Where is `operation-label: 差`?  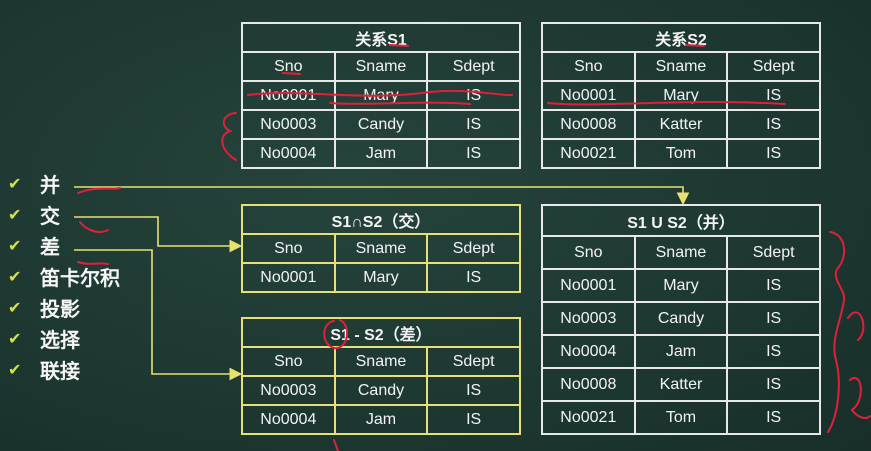
operation-label: 差 is located at coordinates (50, 247).